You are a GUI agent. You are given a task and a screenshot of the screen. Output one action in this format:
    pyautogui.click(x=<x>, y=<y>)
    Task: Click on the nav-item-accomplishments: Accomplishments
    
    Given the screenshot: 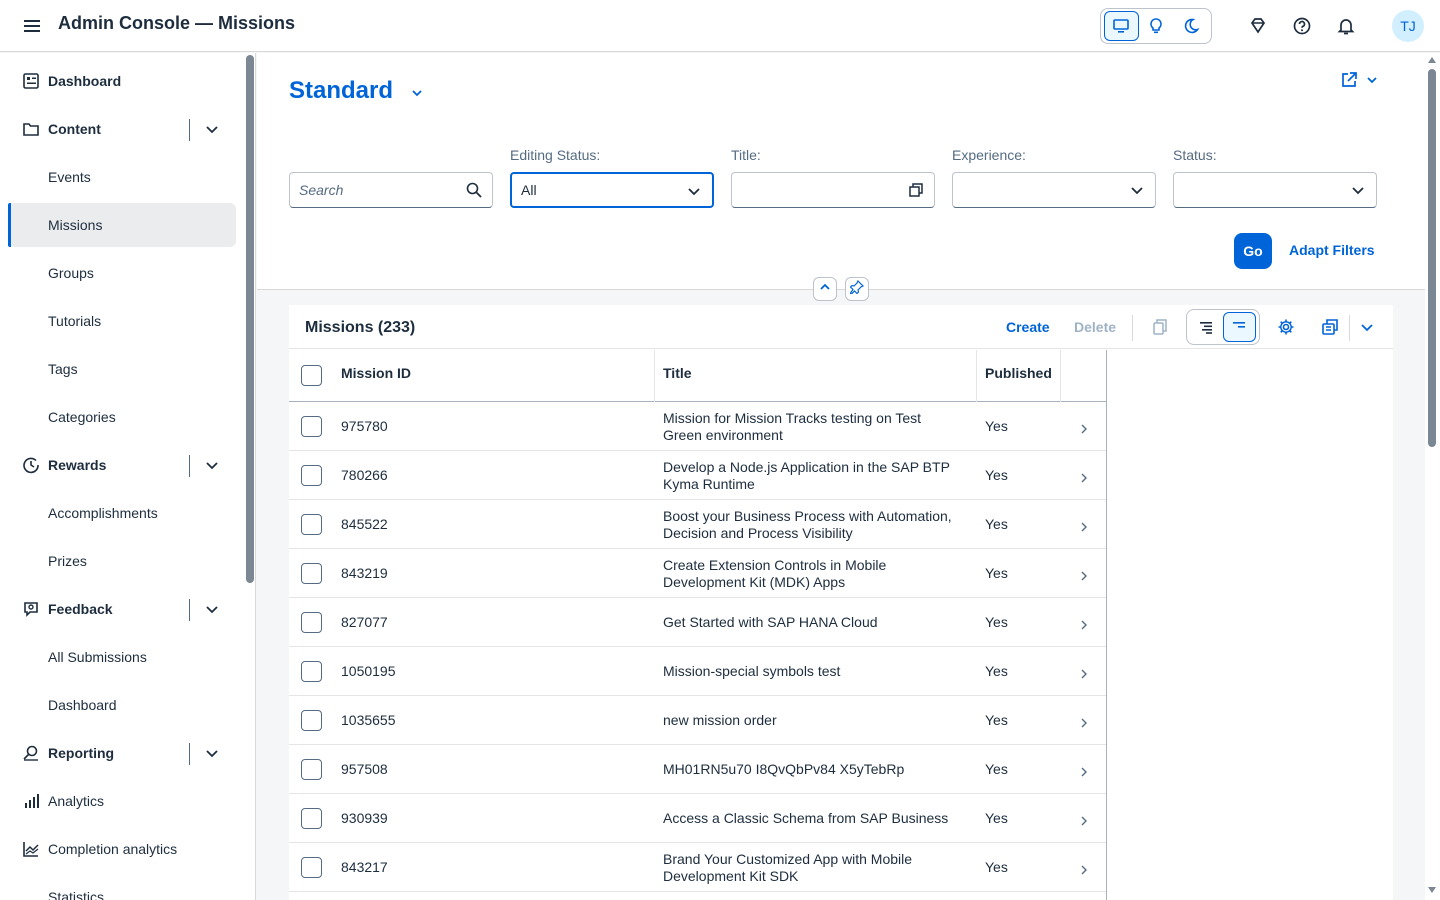 What is the action you would take?
    pyautogui.click(x=122, y=513)
    